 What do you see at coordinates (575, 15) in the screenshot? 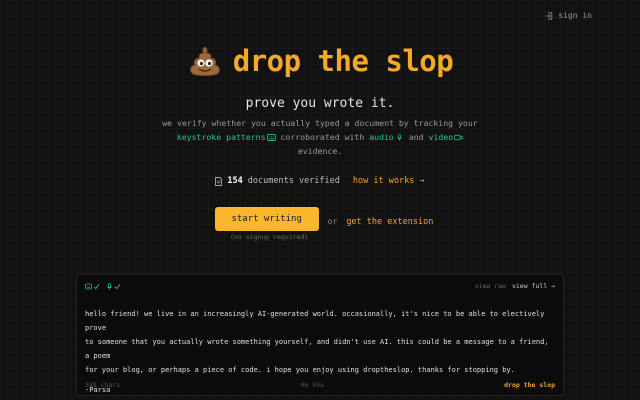
I see `sign-in-label: sign in` at bounding box center [575, 15].